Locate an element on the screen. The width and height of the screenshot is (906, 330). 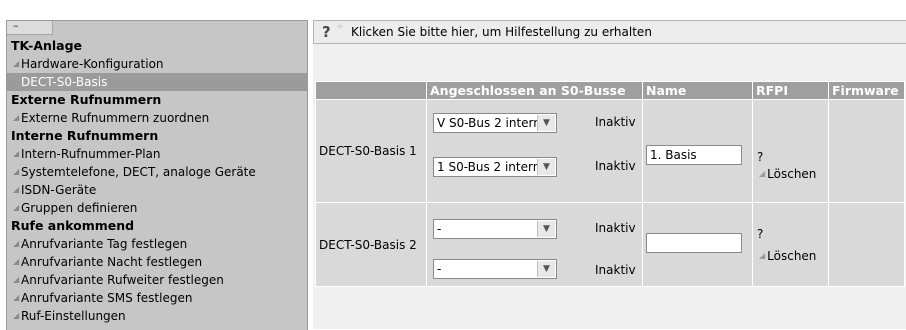
nav-item-label: Anrufvariante Rufweiter festlegen is located at coordinates (122, 280).